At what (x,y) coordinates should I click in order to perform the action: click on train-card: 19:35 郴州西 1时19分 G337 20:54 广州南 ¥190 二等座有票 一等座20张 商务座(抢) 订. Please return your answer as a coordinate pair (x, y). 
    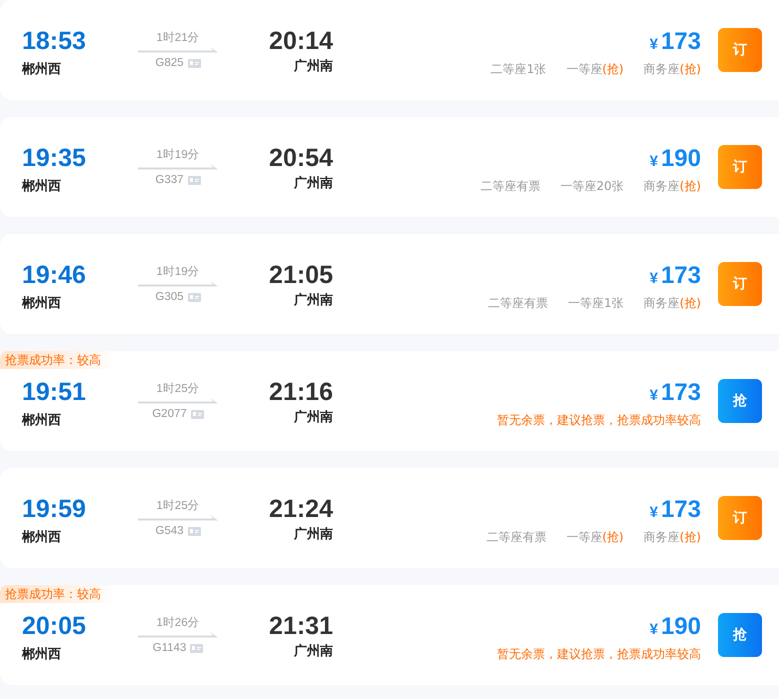
    Looking at the image, I should click on (389, 167).